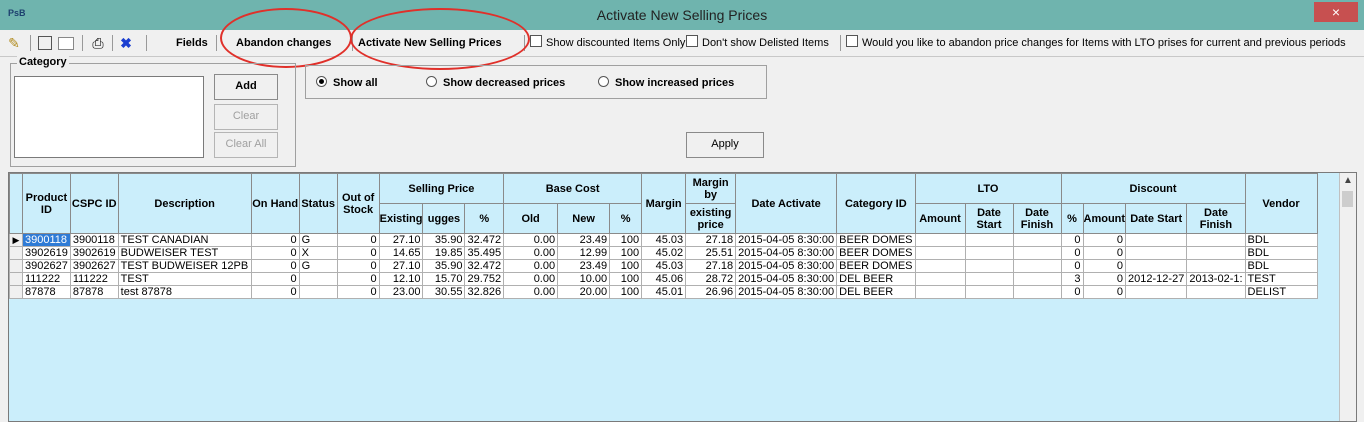 This screenshot has height=422, width=1364. Describe the element at coordinates (401, 292) in the screenshot. I see `cell-sp-existing: 23.00` at that location.